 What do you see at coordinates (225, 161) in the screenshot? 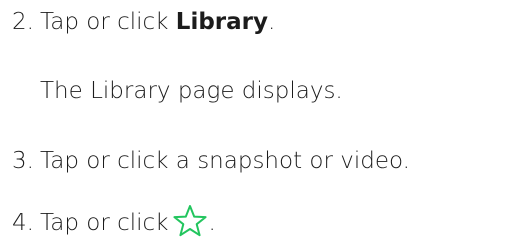
I see `step-text: Tap or click a snapshot or video.` at bounding box center [225, 161].